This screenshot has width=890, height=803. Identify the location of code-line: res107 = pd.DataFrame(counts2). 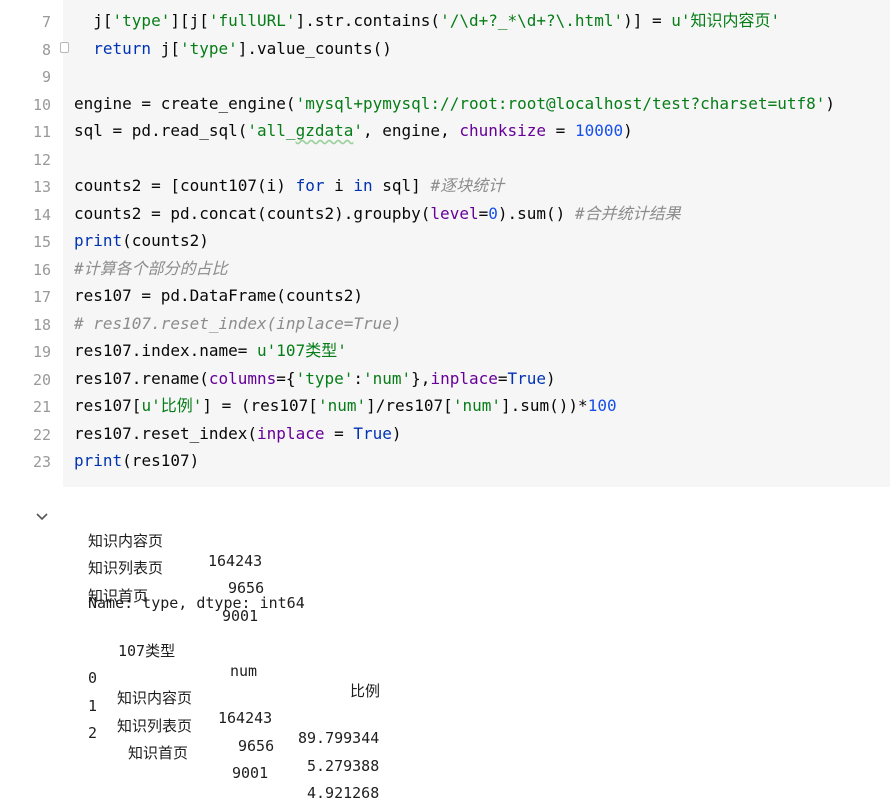
(218, 296).